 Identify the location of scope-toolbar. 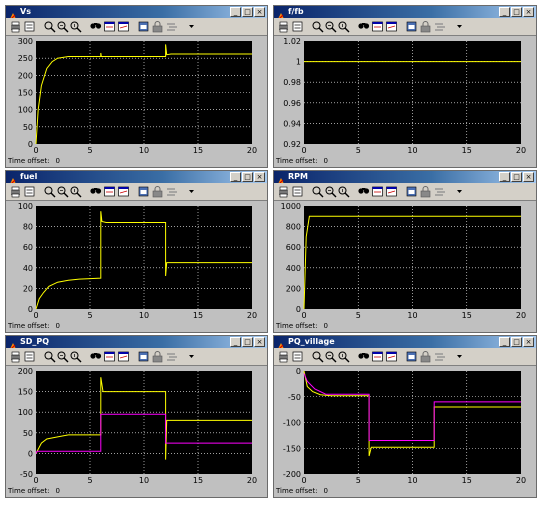
(405, 357).